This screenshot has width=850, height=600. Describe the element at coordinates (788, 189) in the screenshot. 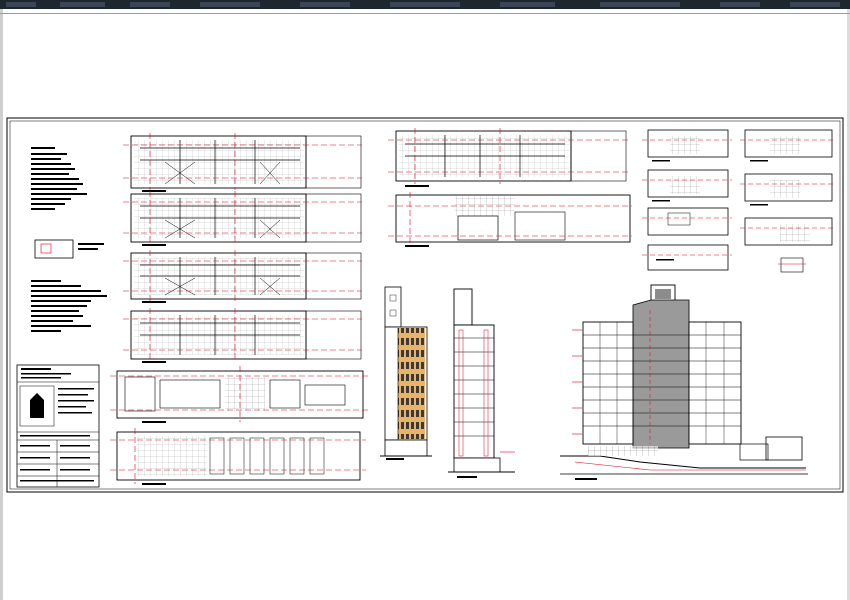

I see `unit-plan-d` at that location.